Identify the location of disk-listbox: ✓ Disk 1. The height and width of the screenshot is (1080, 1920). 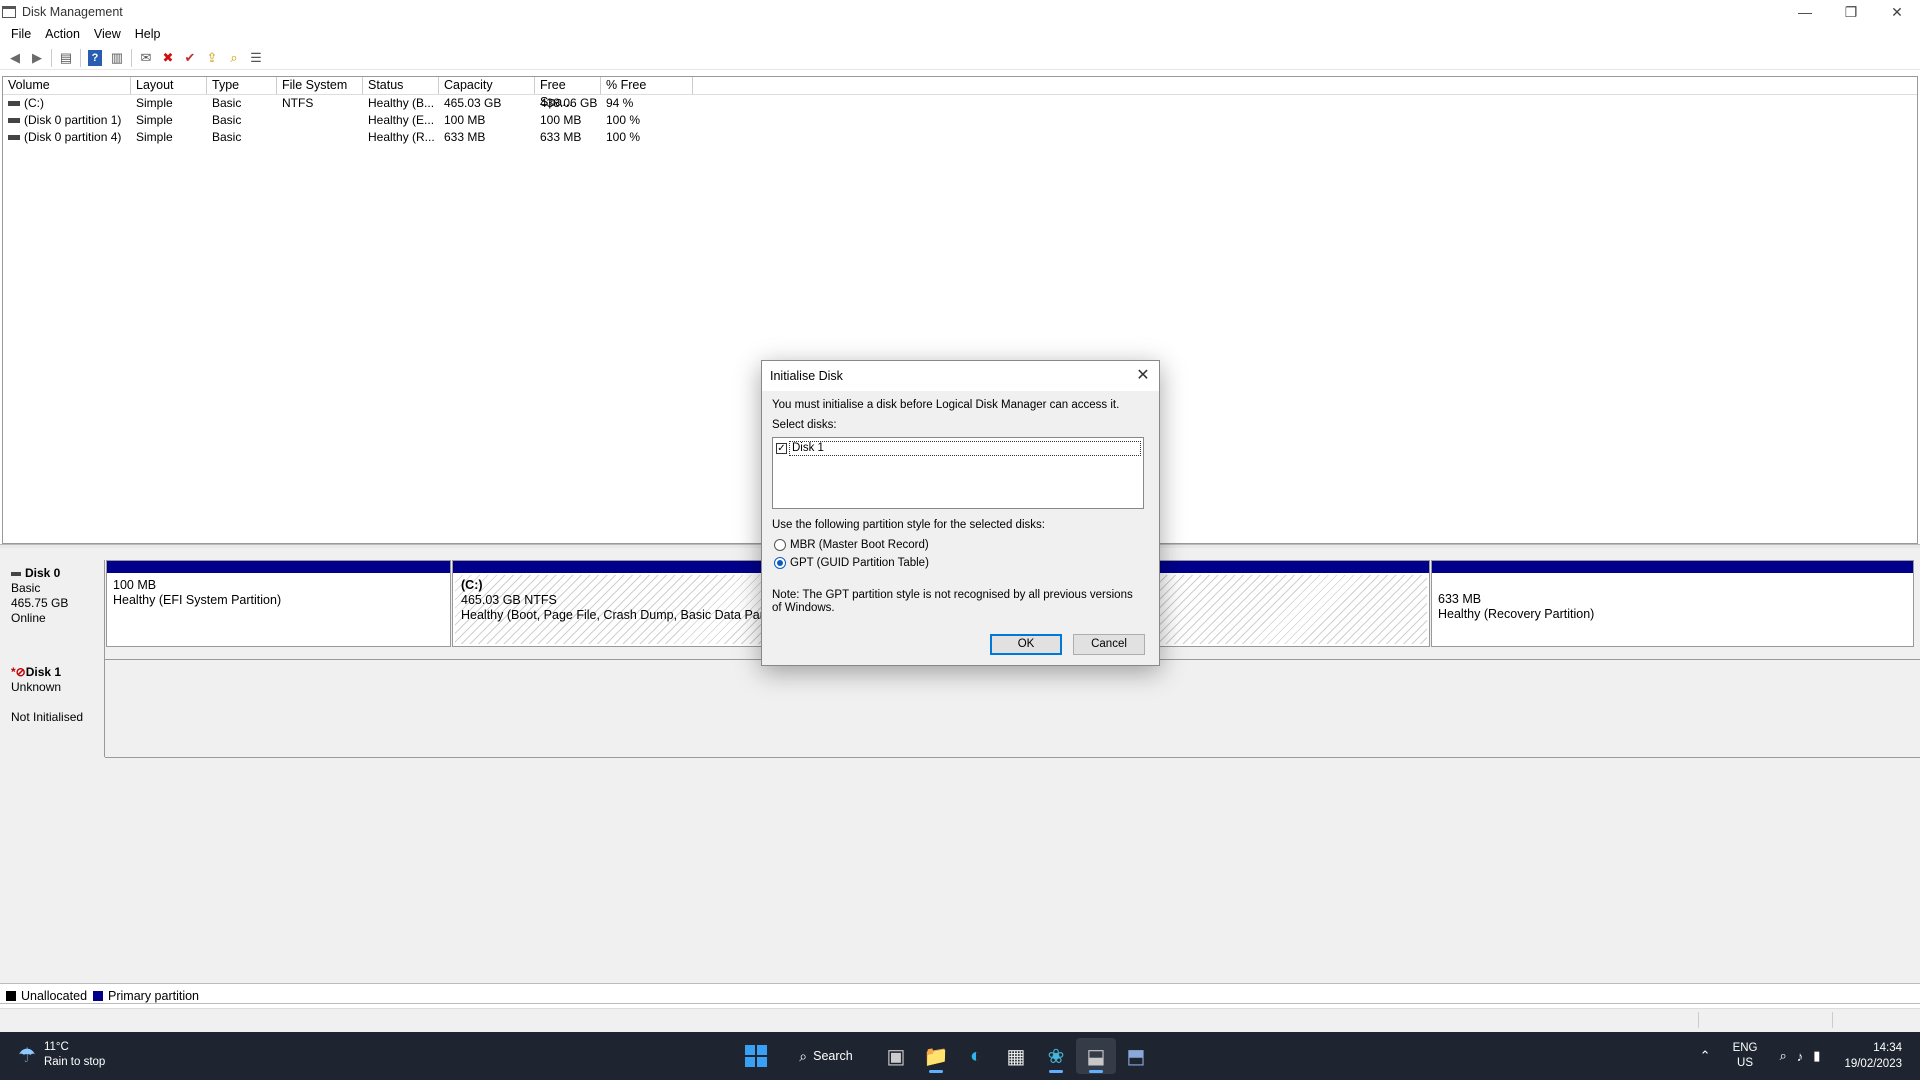
(958, 473).